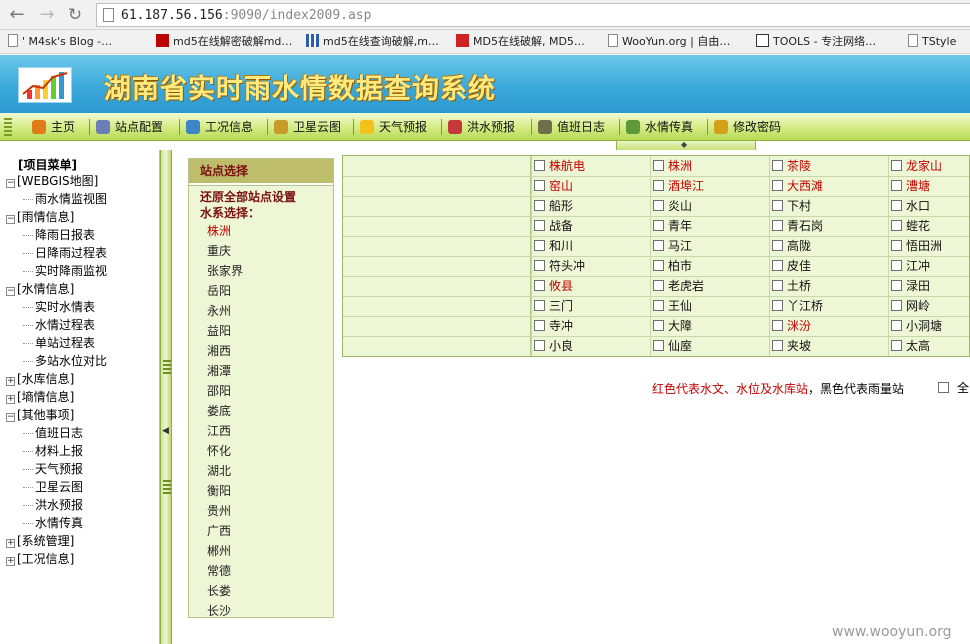 The width and height of the screenshot is (970, 644). I want to click on station-checkbox: 蜌花, so click(910, 226).